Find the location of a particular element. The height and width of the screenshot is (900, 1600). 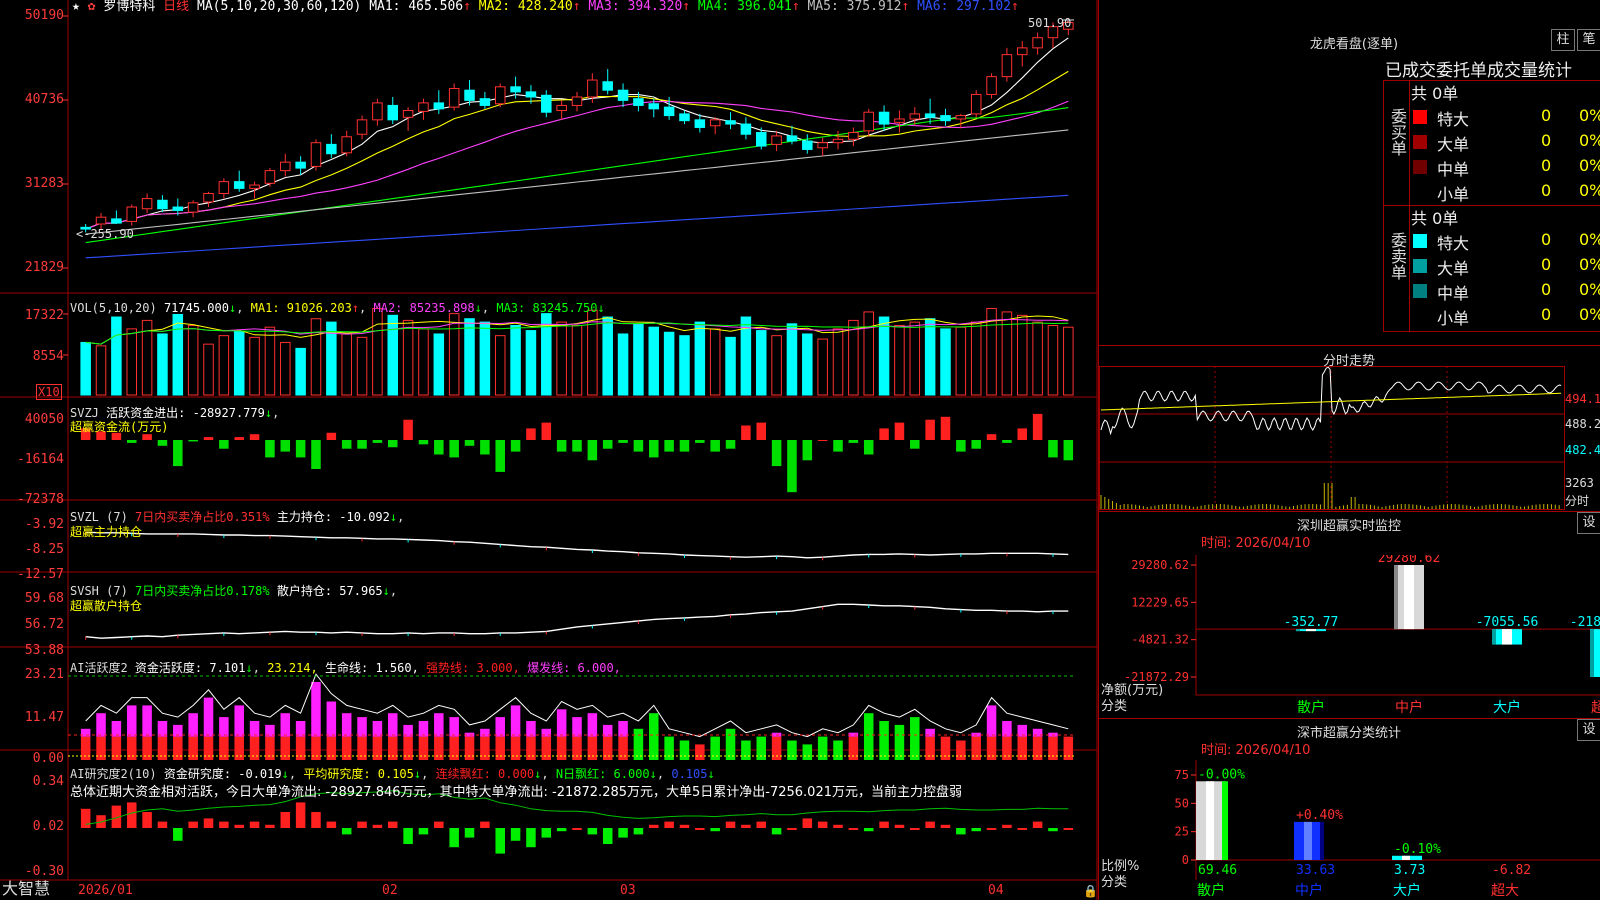

lock-icon: 🔒 is located at coordinates (1090, 891).